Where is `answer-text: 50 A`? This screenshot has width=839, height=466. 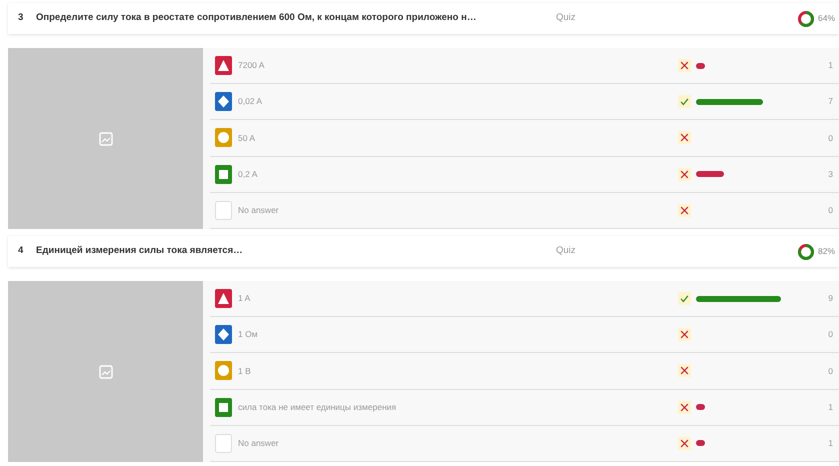 answer-text: 50 A is located at coordinates (247, 138).